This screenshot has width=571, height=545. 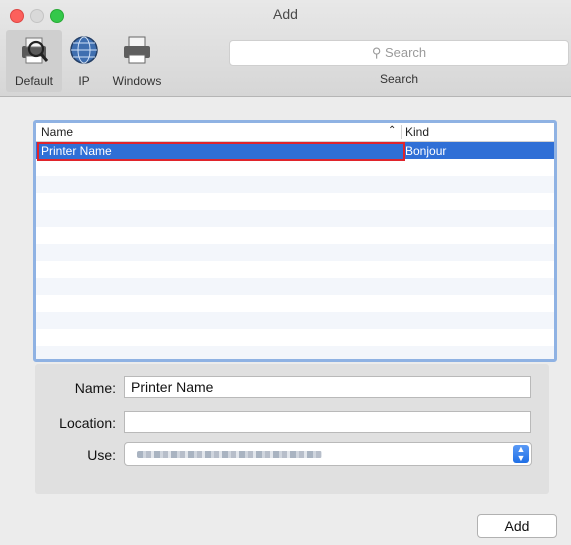 I want to click on toolbar-item-windows: Windows, so click(x=137, y=61).